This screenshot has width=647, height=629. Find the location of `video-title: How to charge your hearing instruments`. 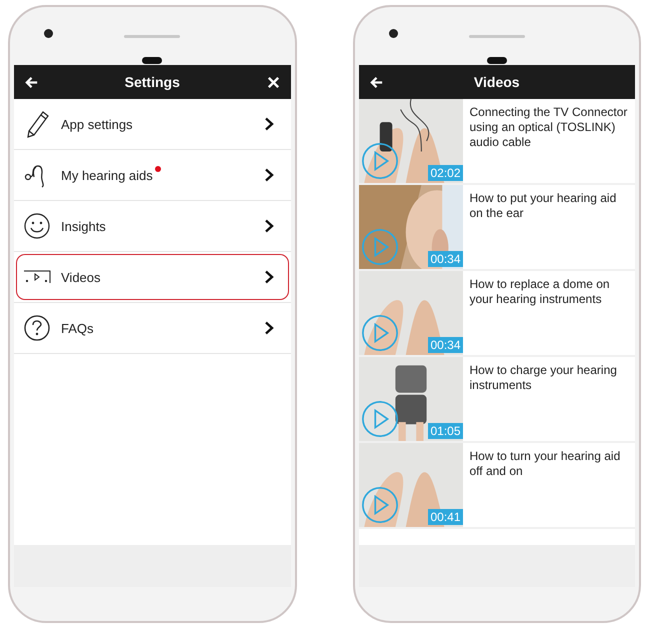

video-title: How to charge your hearing instruments is located at coordinates (543, 378).